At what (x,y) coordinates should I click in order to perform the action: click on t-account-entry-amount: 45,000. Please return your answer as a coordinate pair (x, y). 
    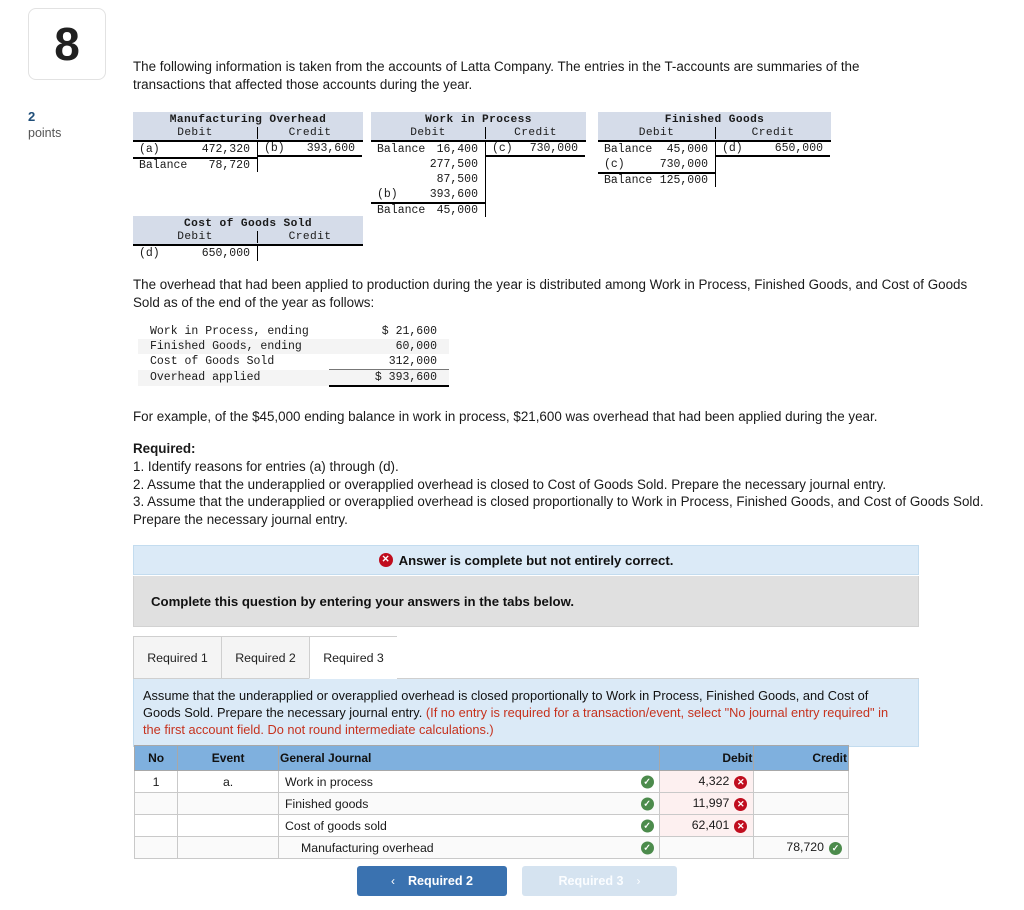
    Looking at the image, I should click on (457, 210).